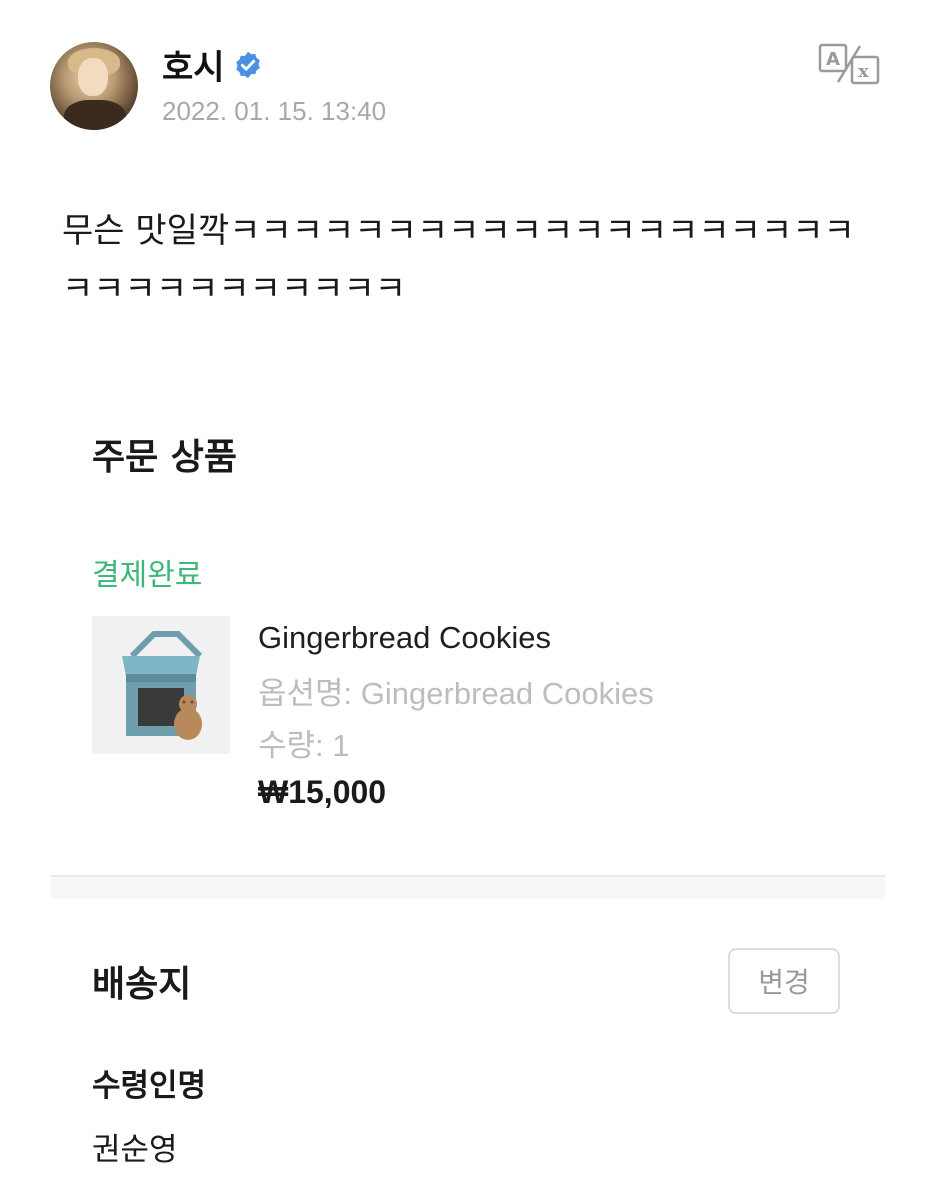 This screenshot has width=935, height=1200. I want to click on svg-text: A, so click(833, 59).